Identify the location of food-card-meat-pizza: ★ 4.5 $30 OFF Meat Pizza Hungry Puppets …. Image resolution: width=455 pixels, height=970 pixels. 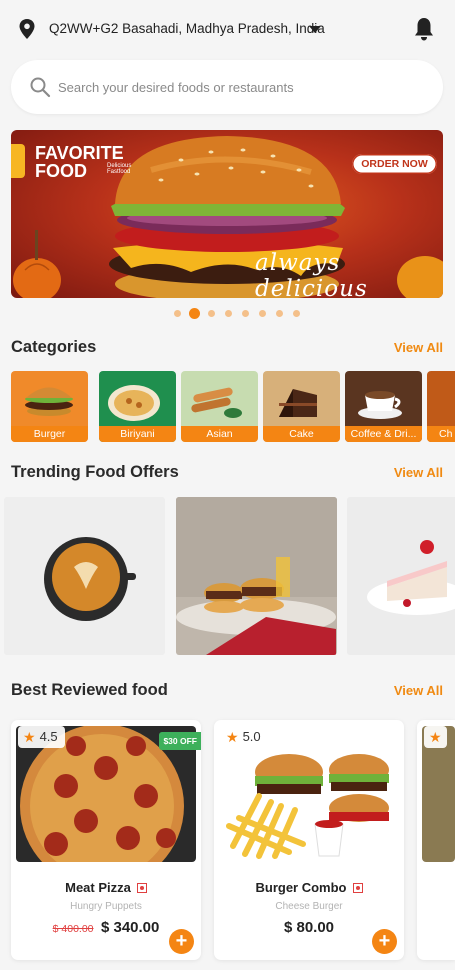
(106, 840).